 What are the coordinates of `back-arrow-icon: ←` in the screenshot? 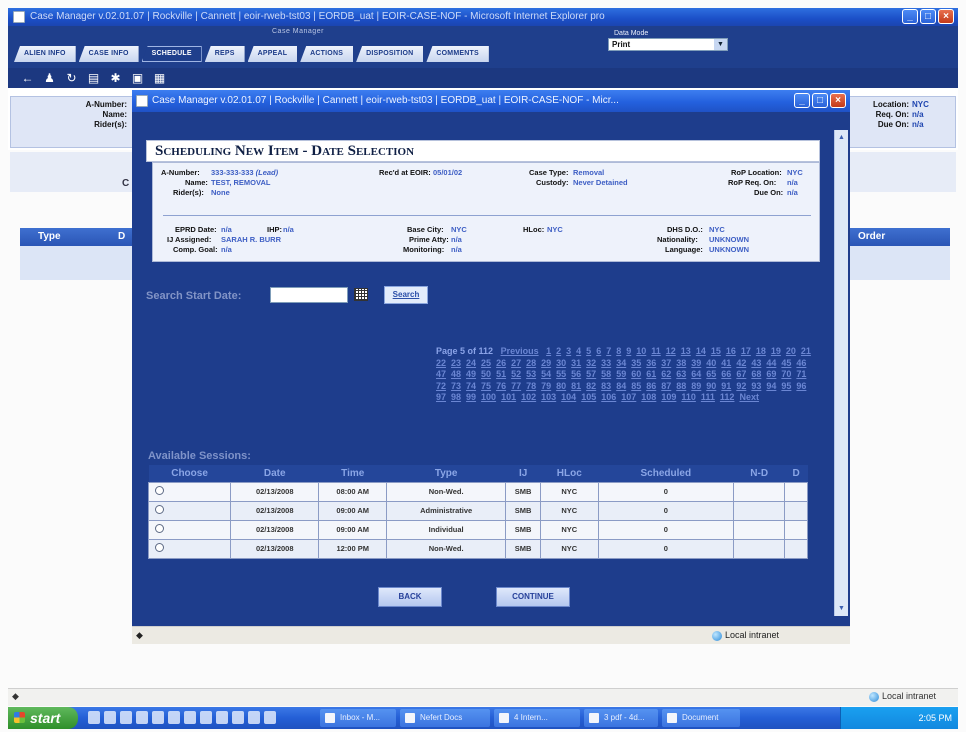 It's located at (27, 78).